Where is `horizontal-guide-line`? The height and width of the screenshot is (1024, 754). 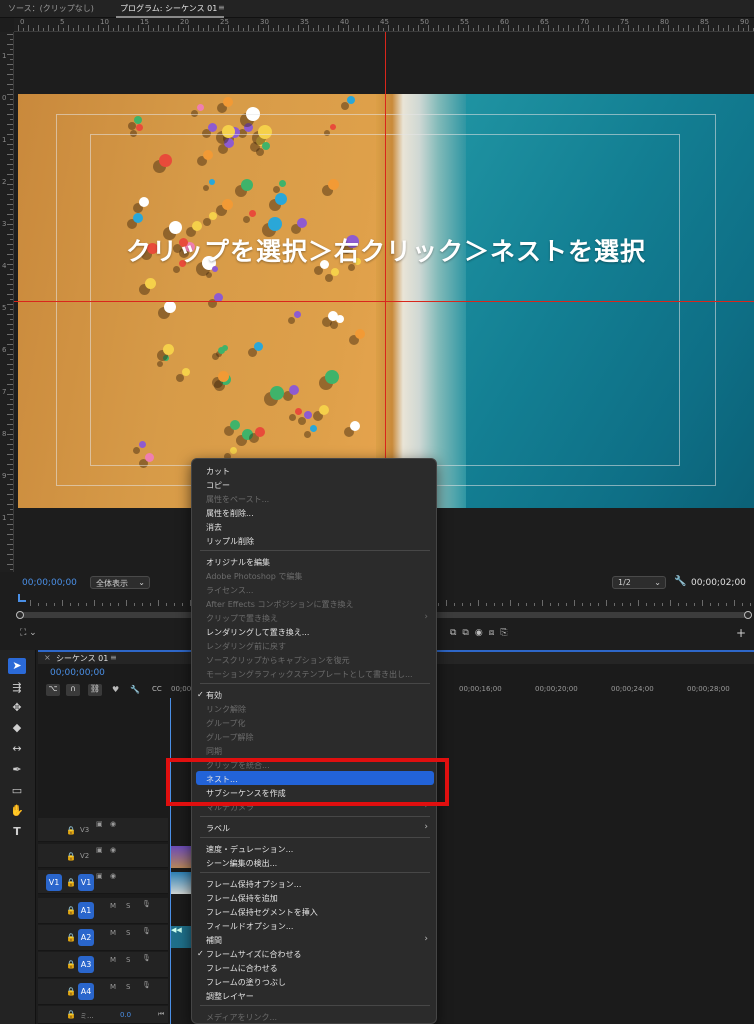
horizontal-guide-line is located at coordinates (384, 301).